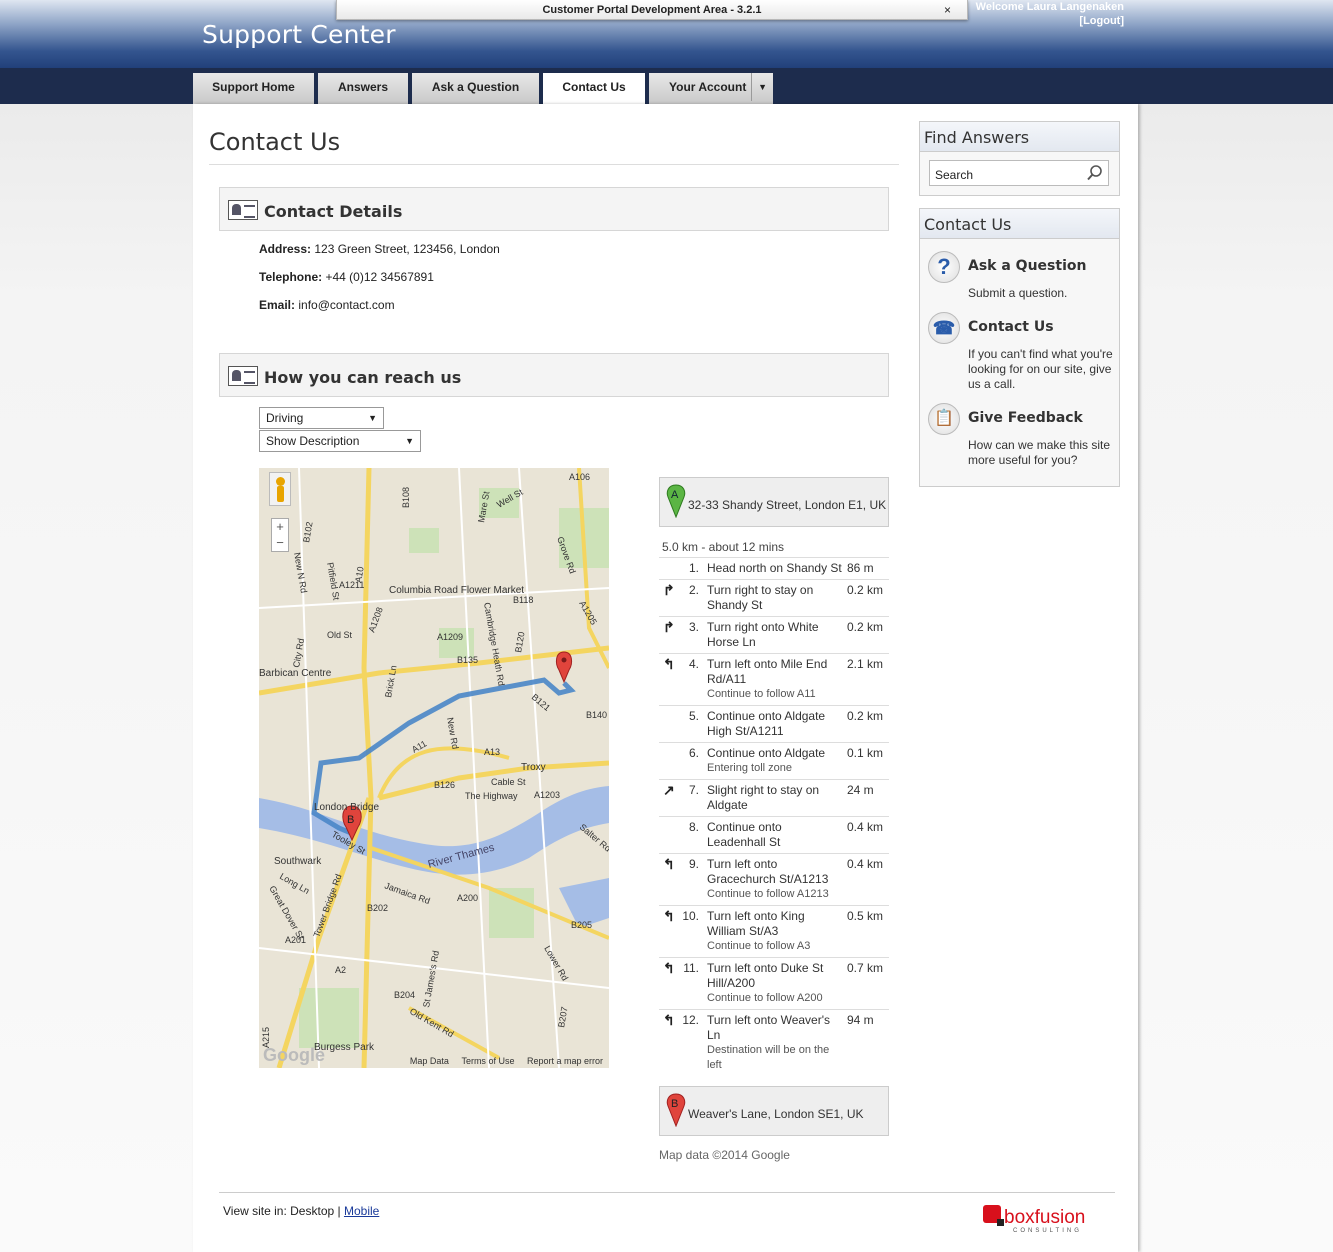 Image resolution: width=1333 pixels, height=1252 pixels. What do you see at coordinates (669, 724) in the screenshot?
I see `step-icon-placeholder` at bounding box center [669, 724].